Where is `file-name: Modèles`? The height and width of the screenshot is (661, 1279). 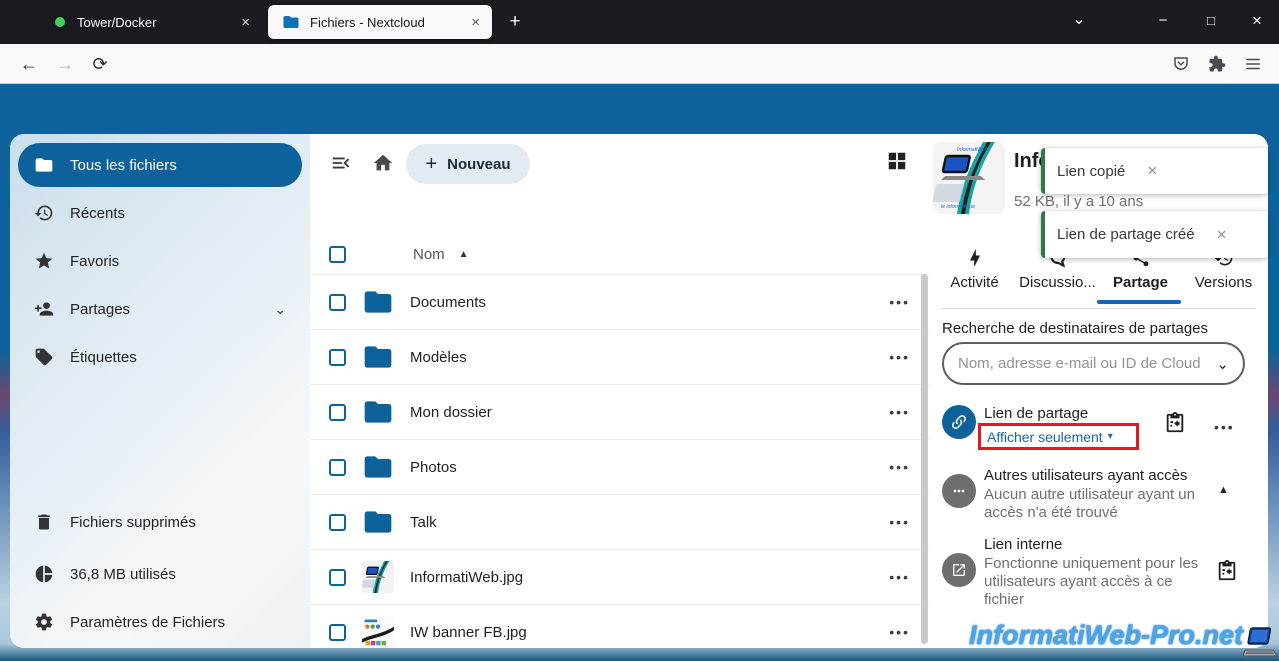 file-name: Modèles is located at coordinates (438, 357).